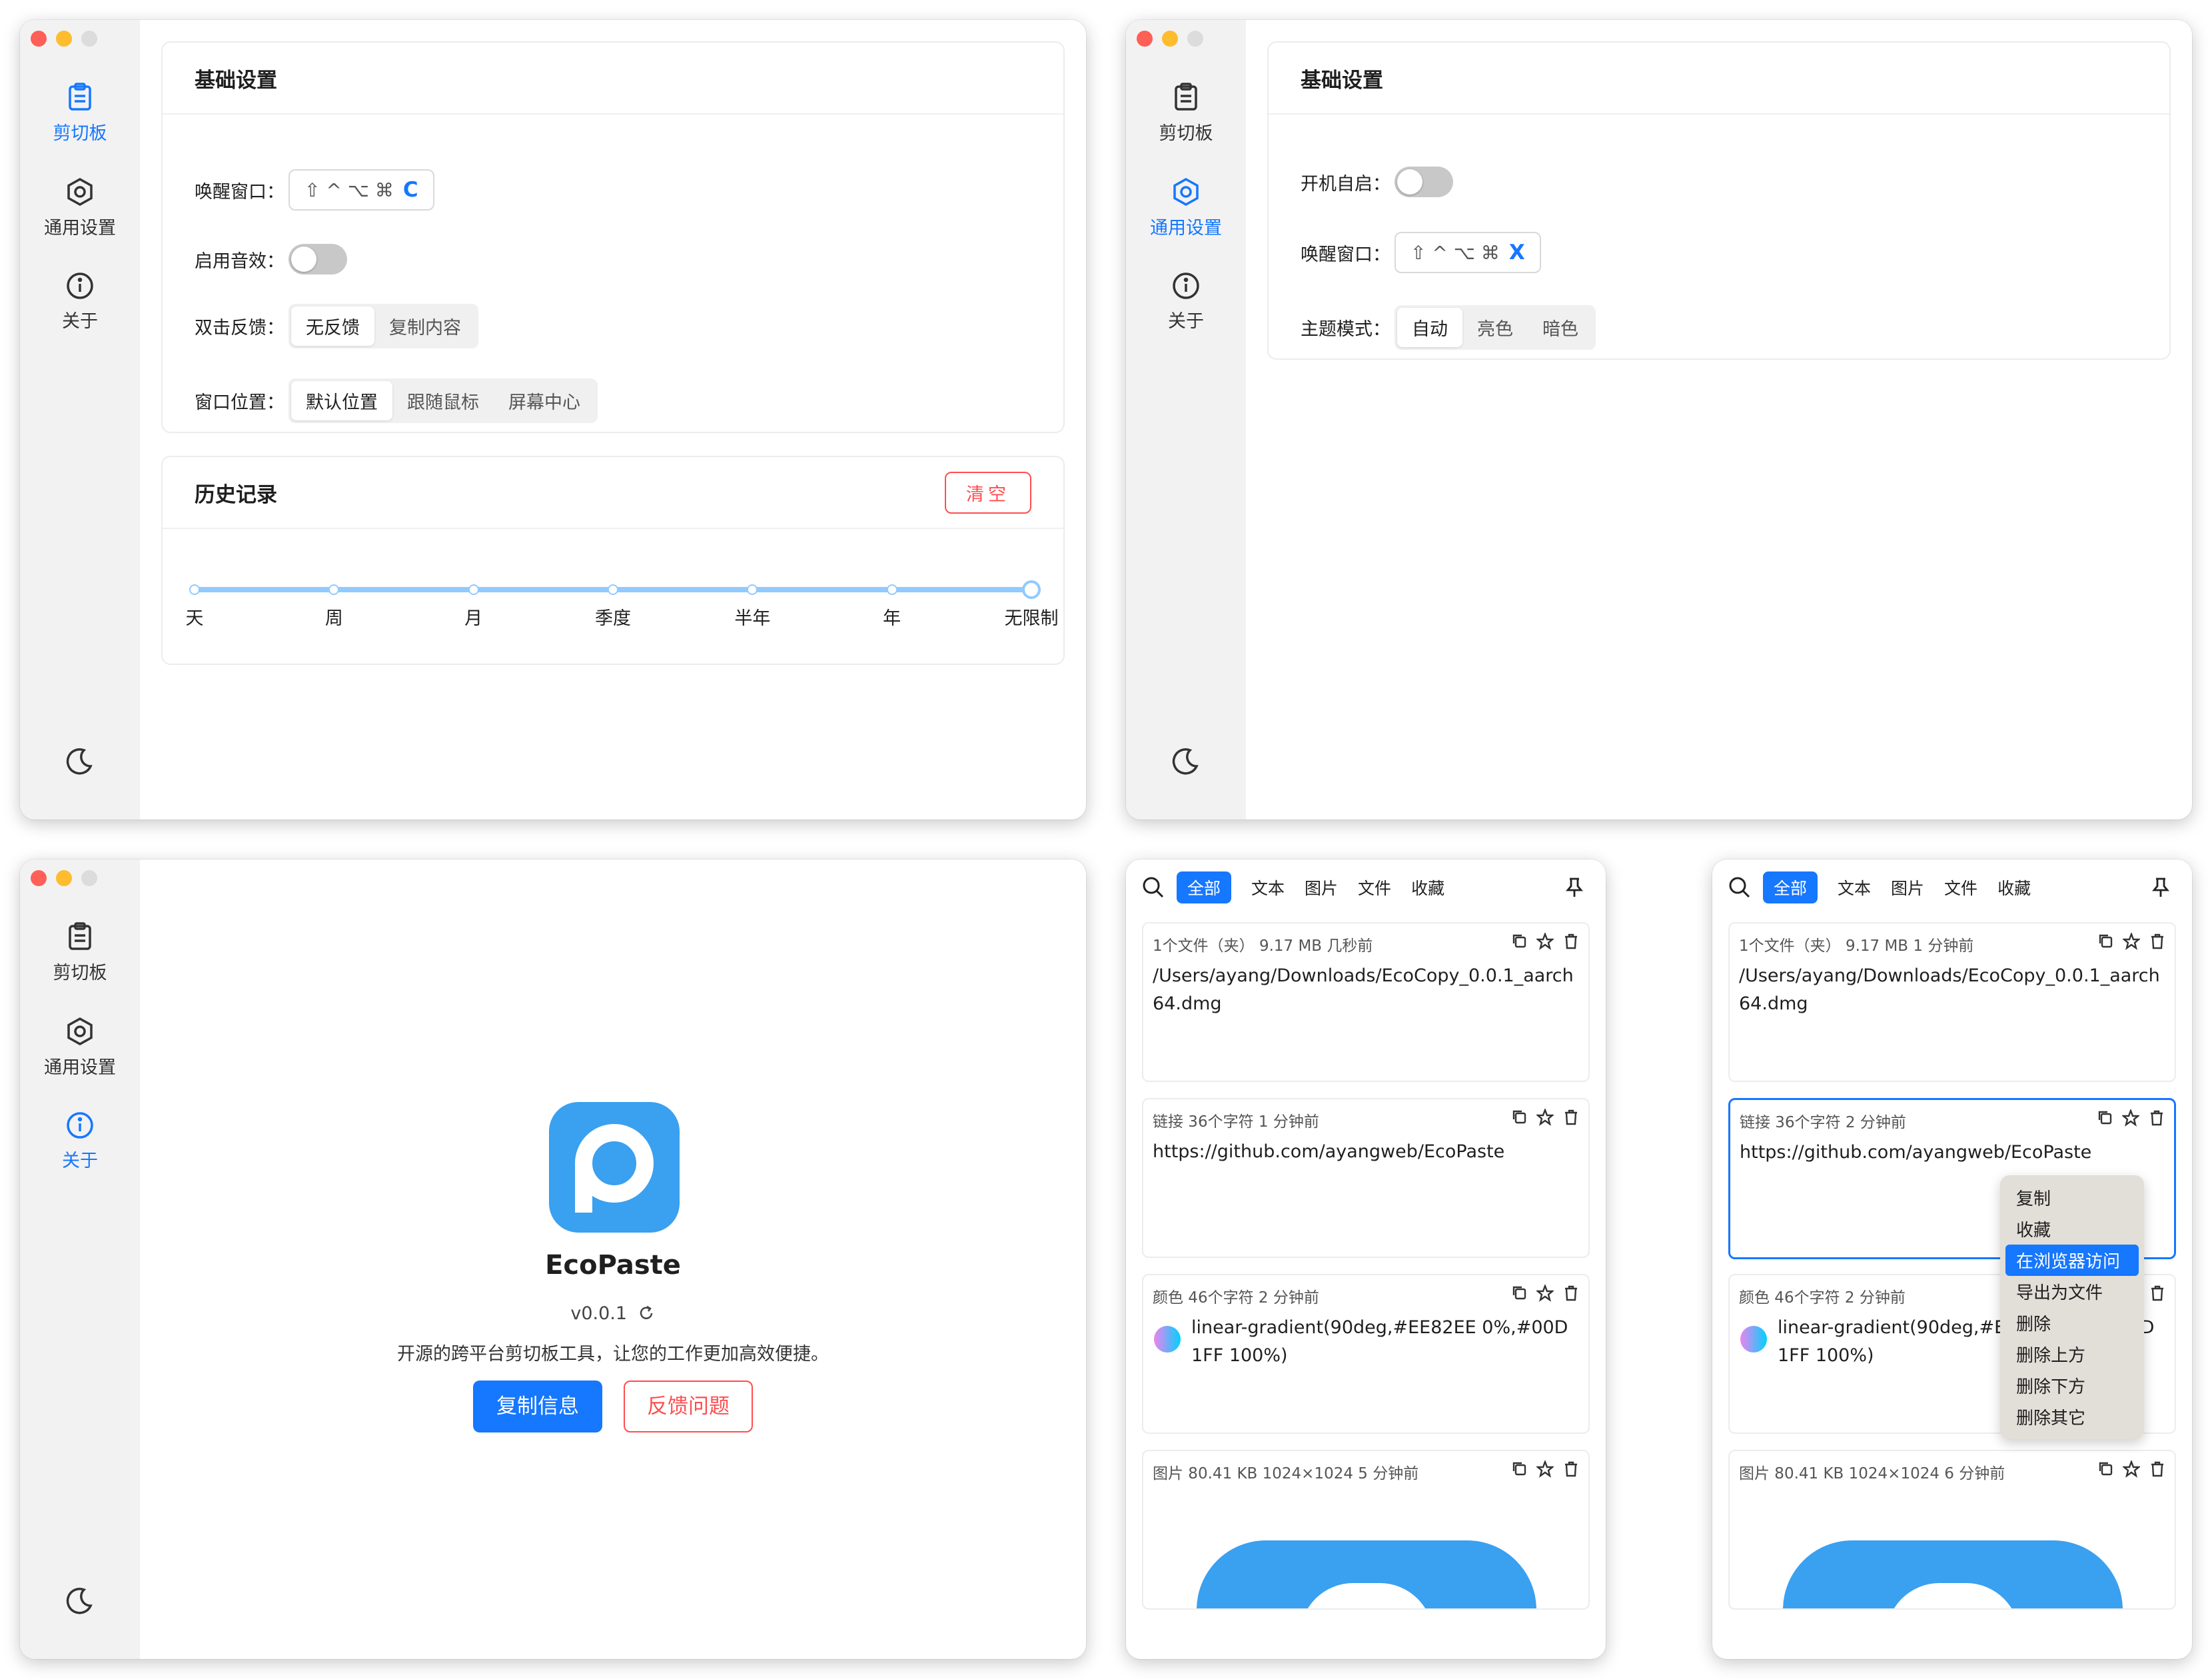 The width and height of the screenshot is (2212, 1679). Describe the element at coordinates (443, 400) in the screenshot. I see `option-follow-mouse: 跟随鼠标` at that location.